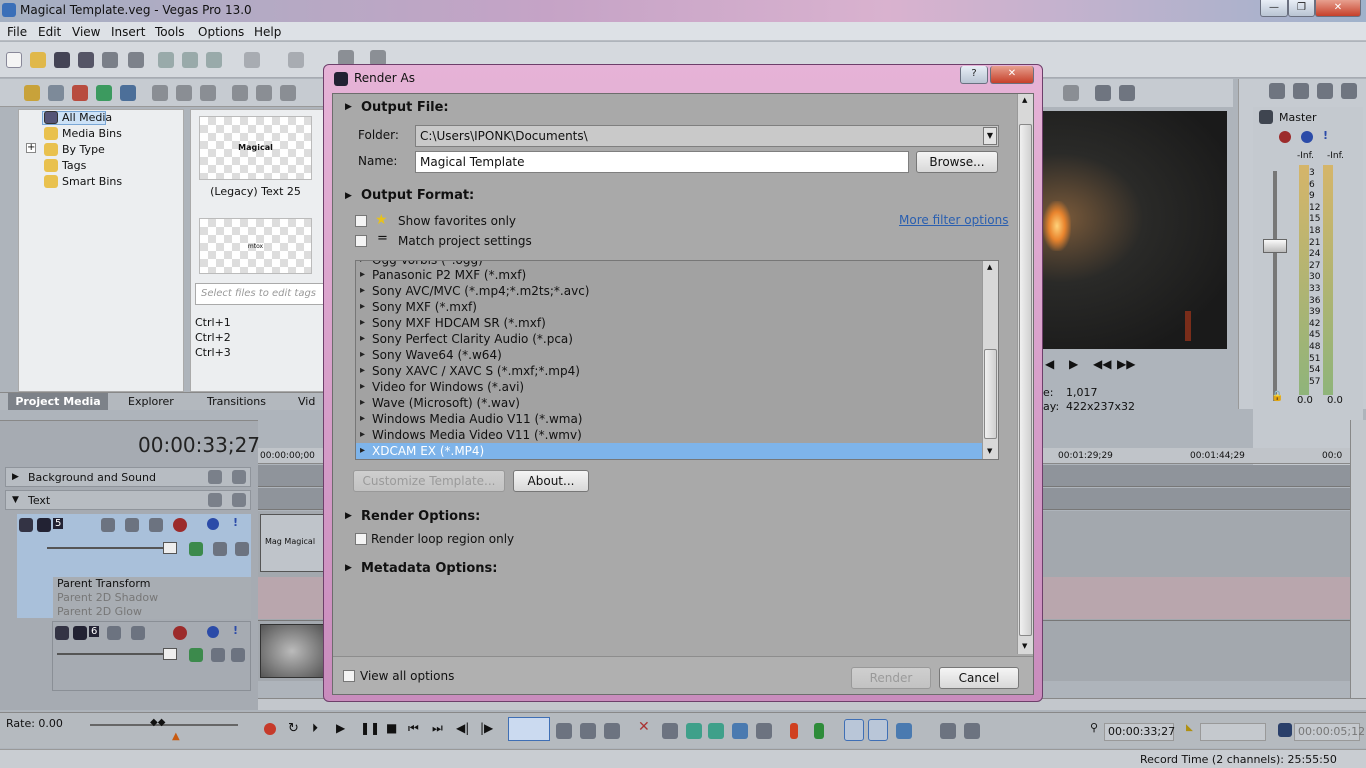 The width and height of the screenshot is (1366, 768). What do you see at coordinates (669, 435) in the screenshot?
I see `format-item: Windows Media Video V11 (*.wmv)` at bounding box center [669, 435].